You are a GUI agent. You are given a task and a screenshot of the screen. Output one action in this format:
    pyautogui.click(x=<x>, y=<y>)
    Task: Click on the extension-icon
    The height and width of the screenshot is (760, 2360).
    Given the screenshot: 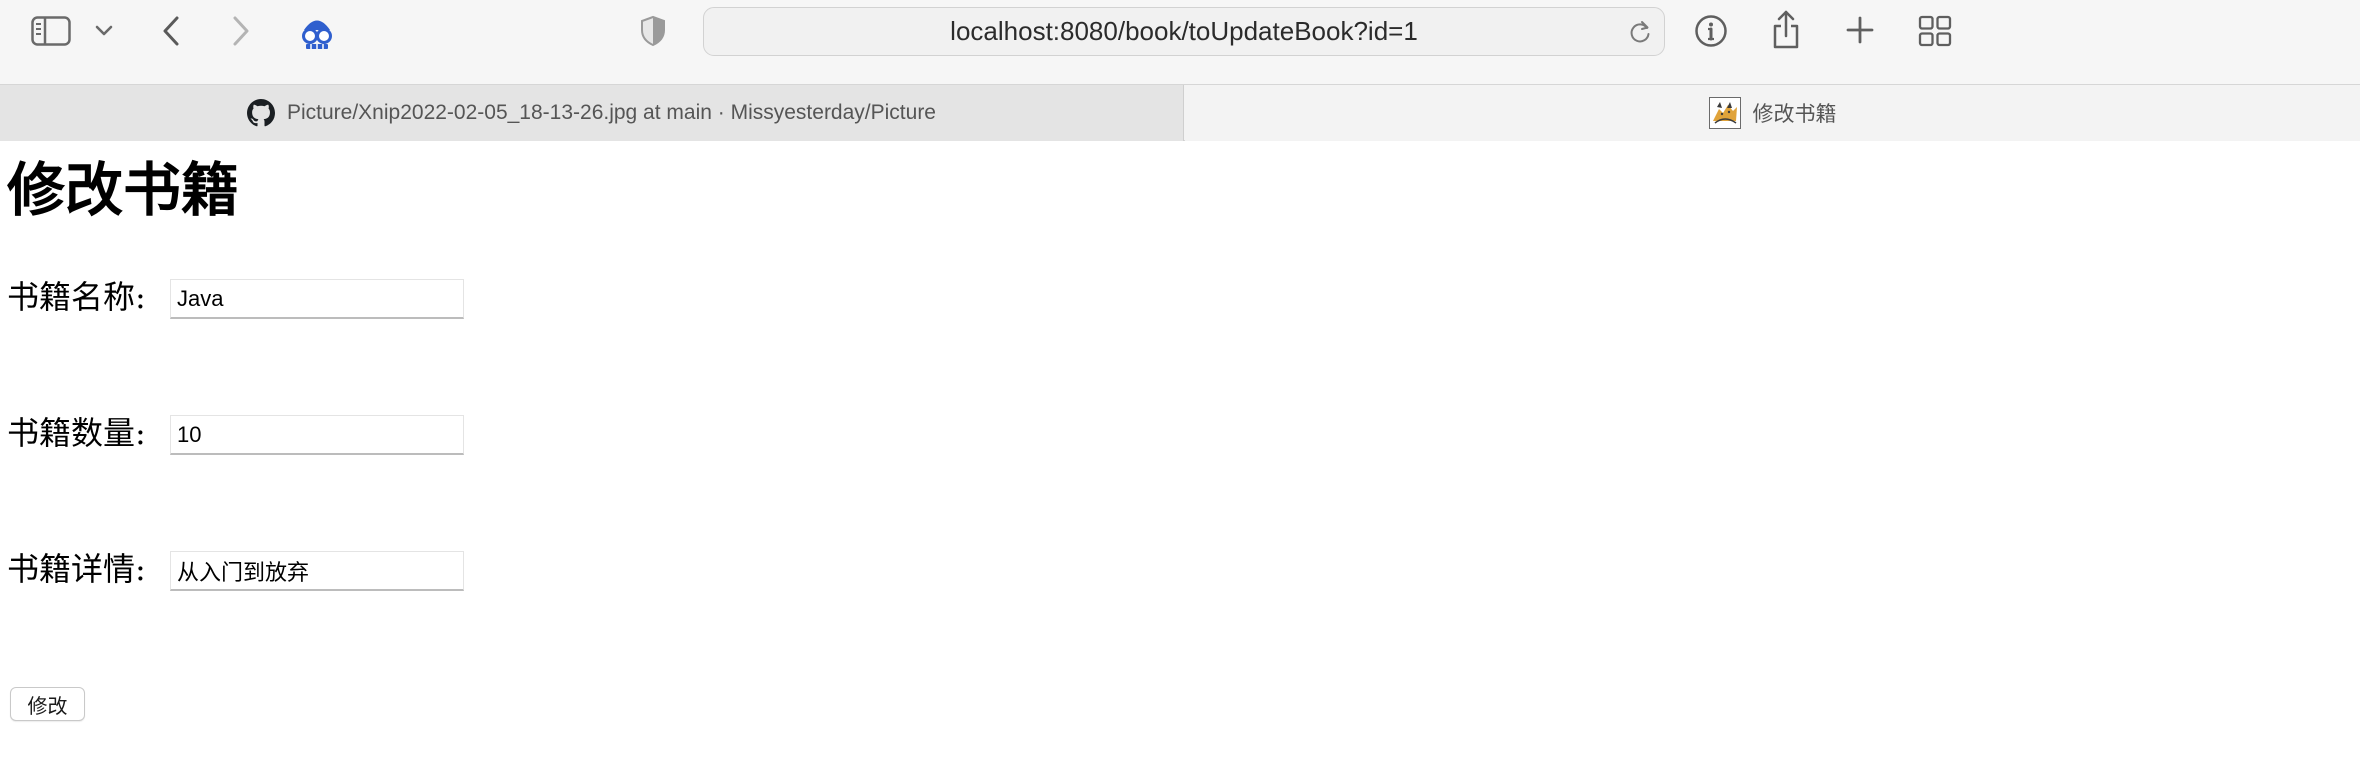 What is the action you would take?
    pyautogui.click(x=317, y=32)
    